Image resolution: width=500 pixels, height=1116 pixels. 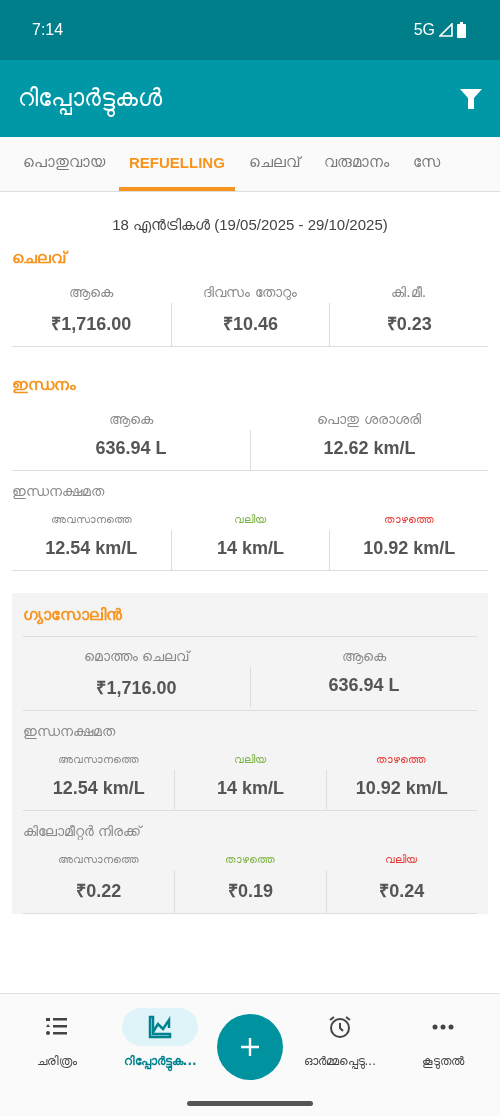 What do you see at coordinates (424, 30) in the screenshot?
I see `network-type: 5G` at bounding box center [424, 30].